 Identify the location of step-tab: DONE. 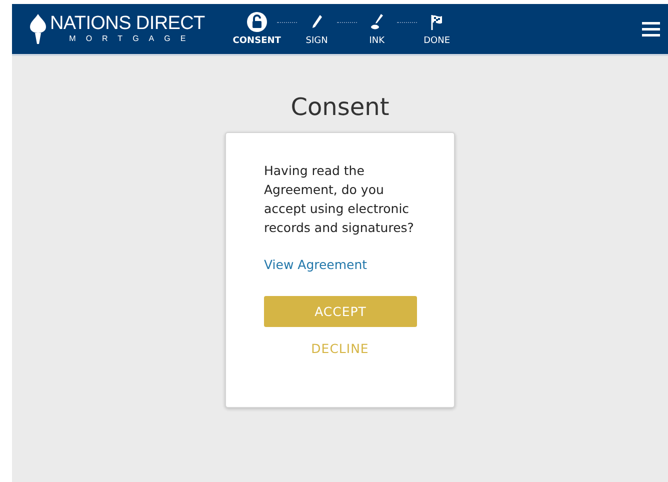
(436, 29).